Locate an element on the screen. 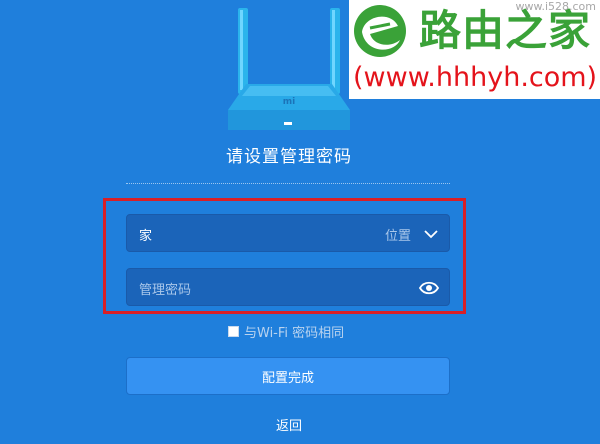 The image size is (600, 444). eye-icon is located at coordinates (429, 288).